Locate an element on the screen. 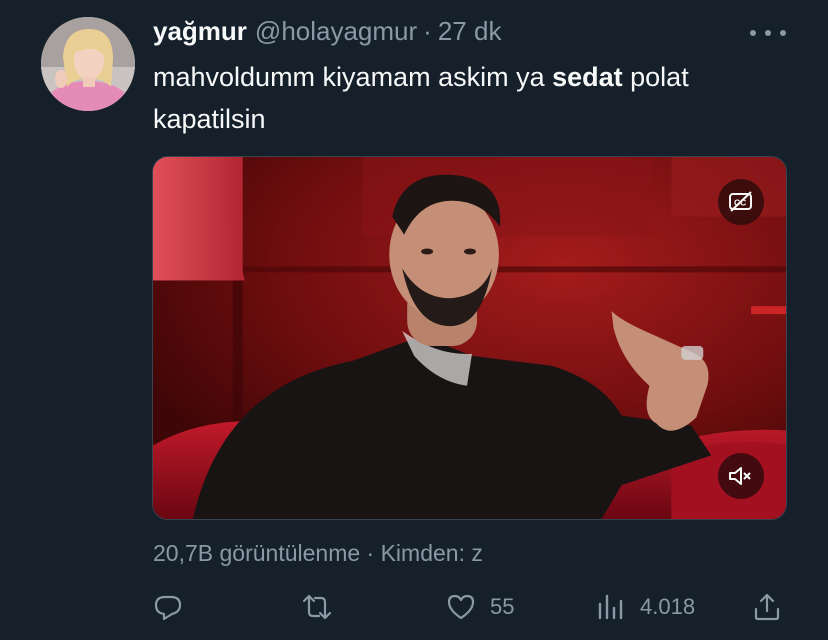  reply-icon is located at coordinates (168, 608).